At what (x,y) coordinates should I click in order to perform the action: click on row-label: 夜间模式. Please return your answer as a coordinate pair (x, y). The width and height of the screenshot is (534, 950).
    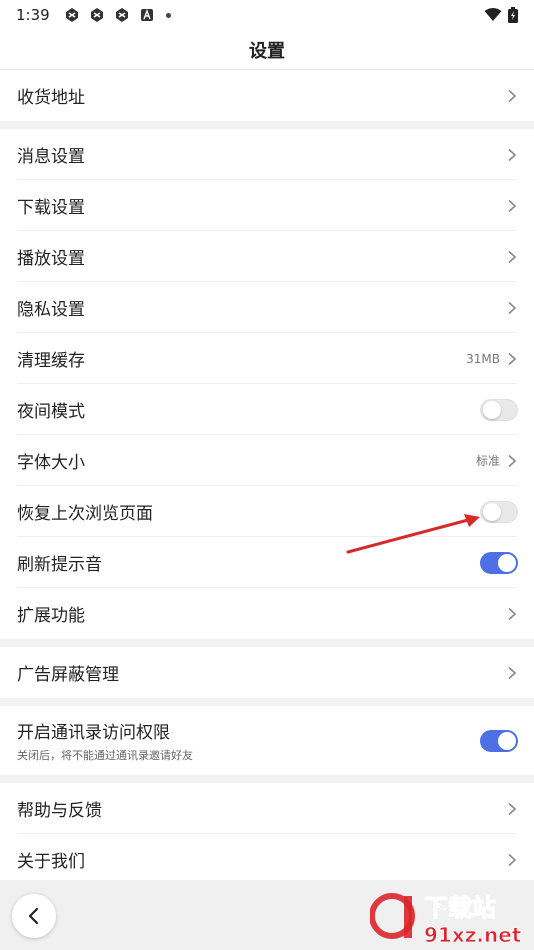
    Looking at the image, I should click on (51, 412).